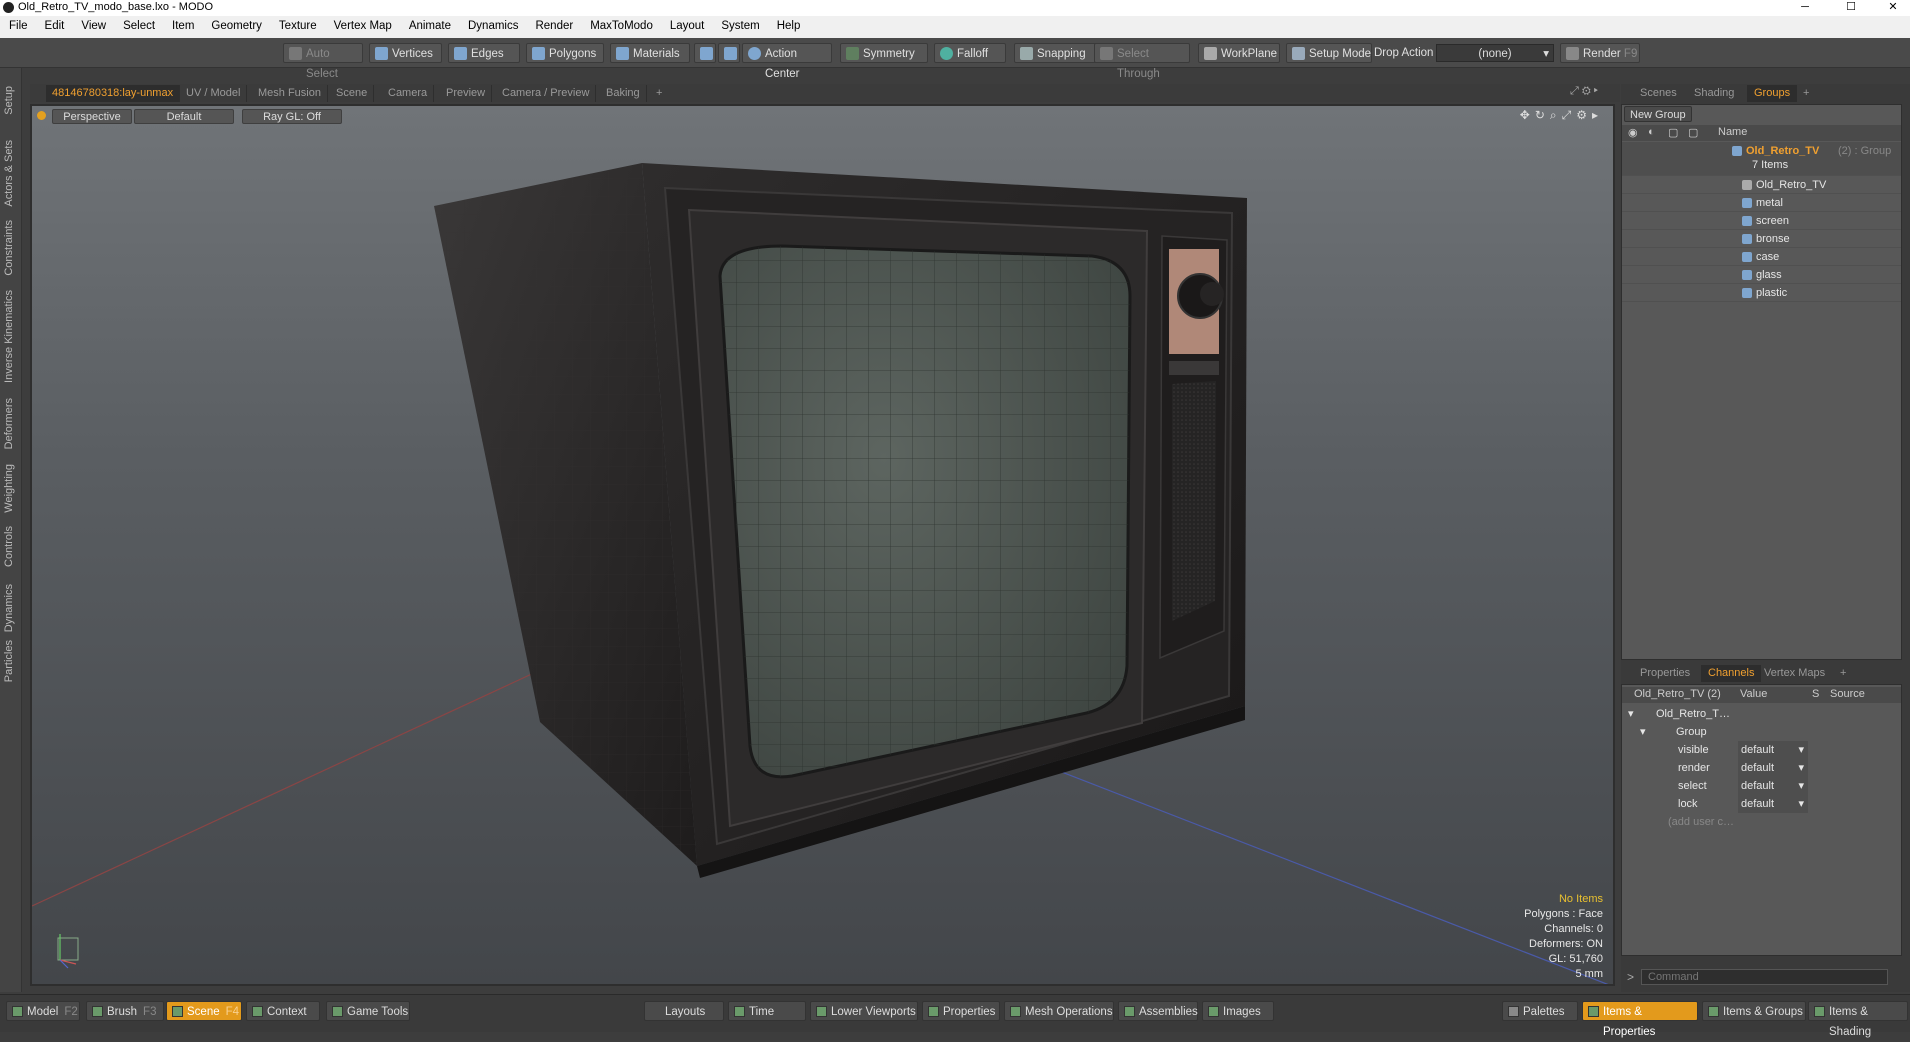 This screenshot has height=1042, width=1910. What do you see at coordinates (864, 1011) in the screenshot?
I see `lower-viewports-button: Lower Viewports` at bounding box center [864, 1011].